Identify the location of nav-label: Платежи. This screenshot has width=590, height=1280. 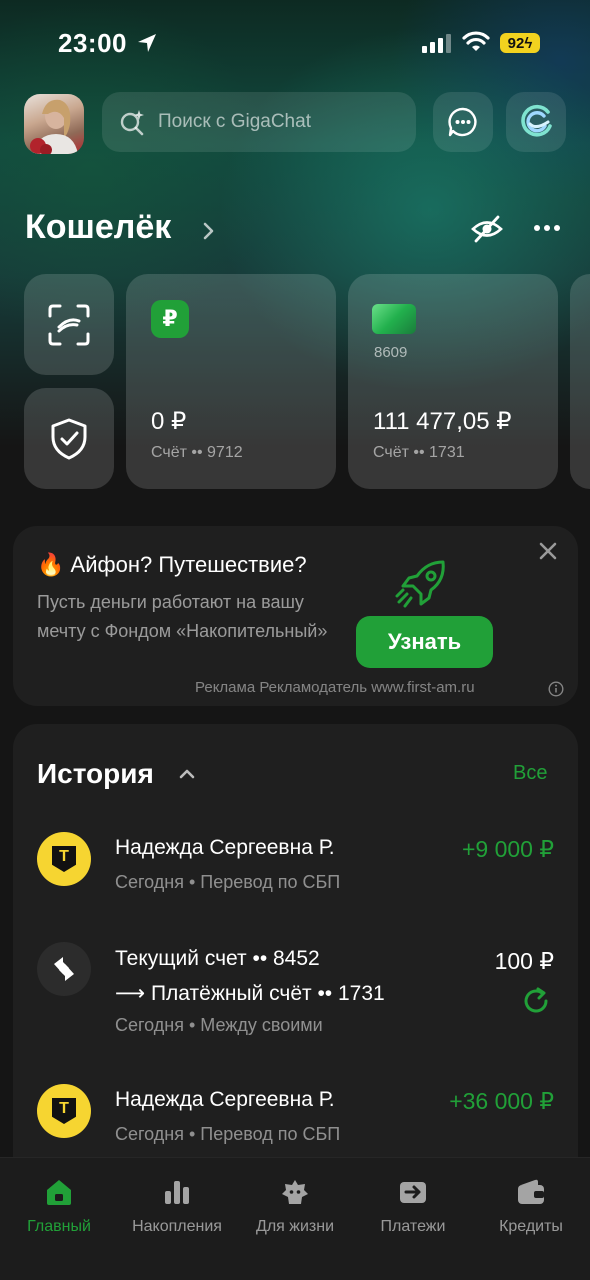
(413, 1226).